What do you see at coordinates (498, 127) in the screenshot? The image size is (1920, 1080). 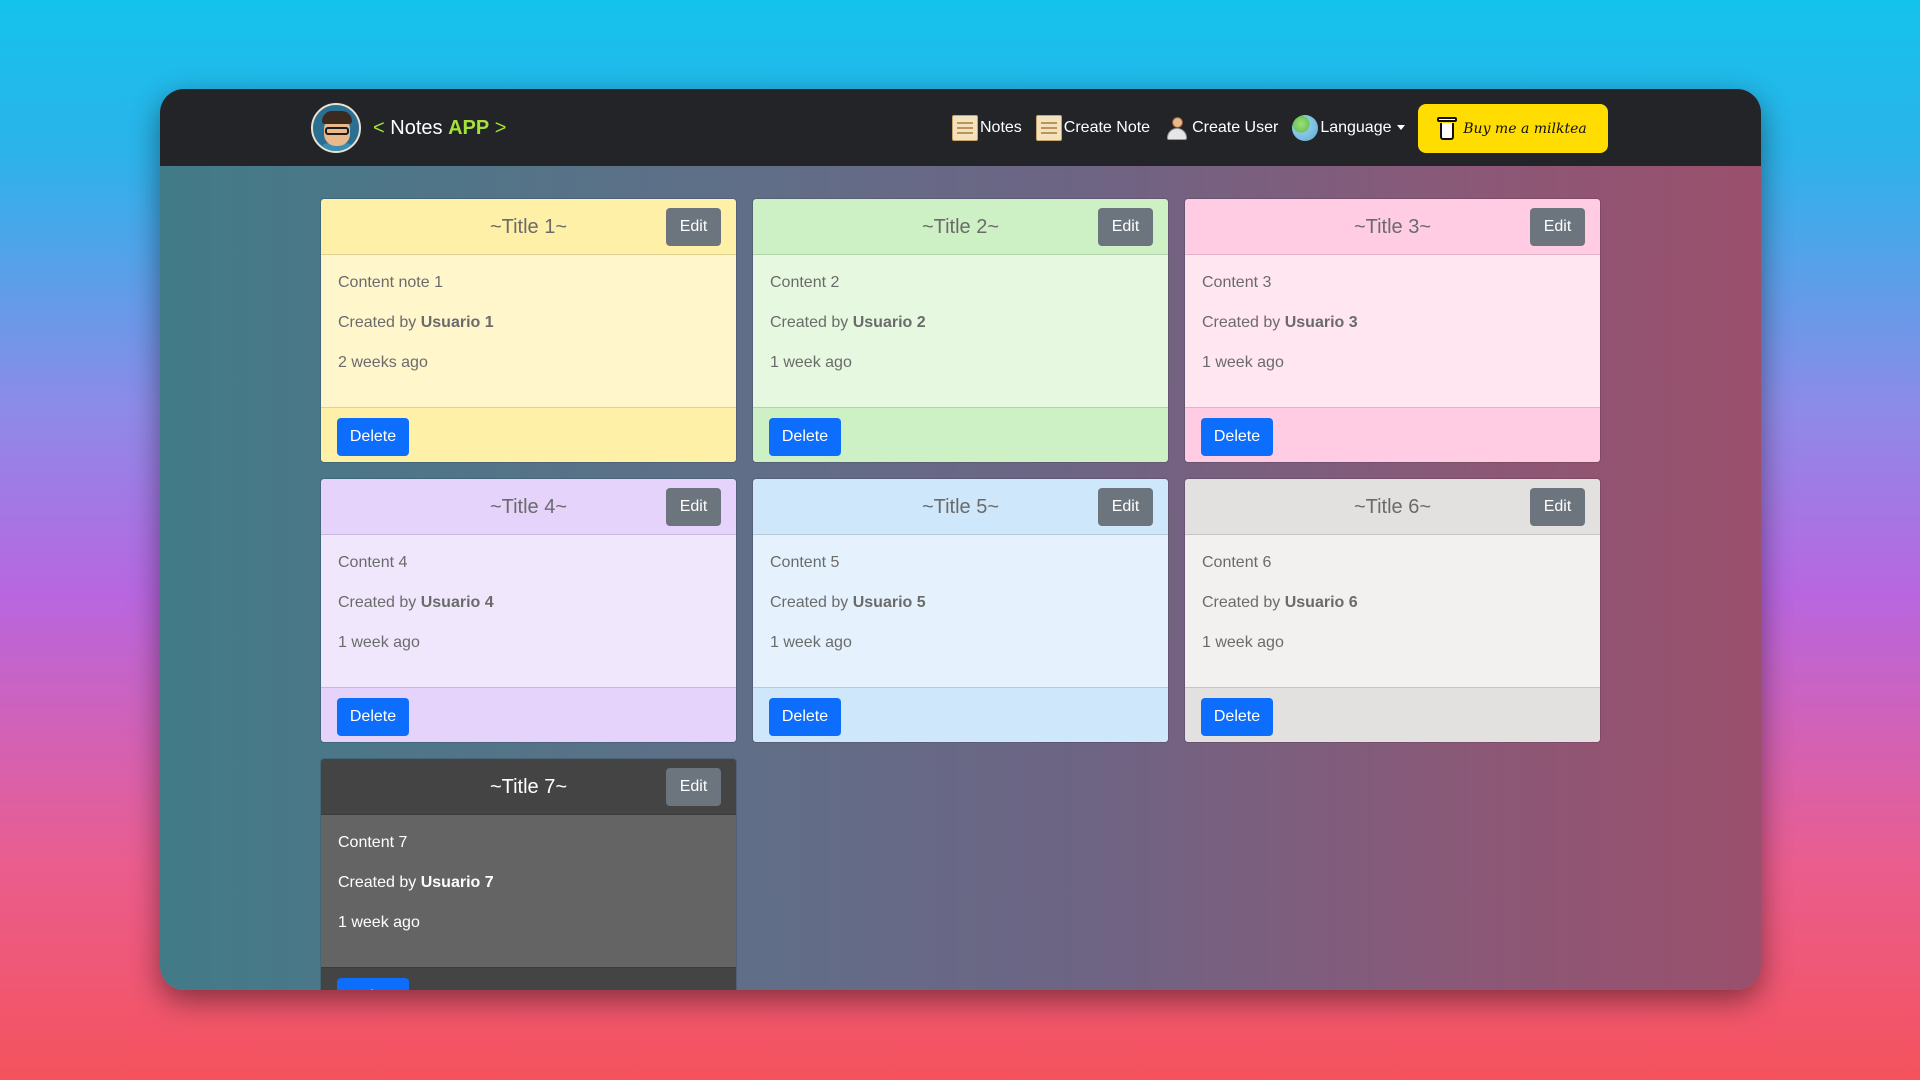 I see `brand-close-bracket: >` at bounding box center [498, 127].